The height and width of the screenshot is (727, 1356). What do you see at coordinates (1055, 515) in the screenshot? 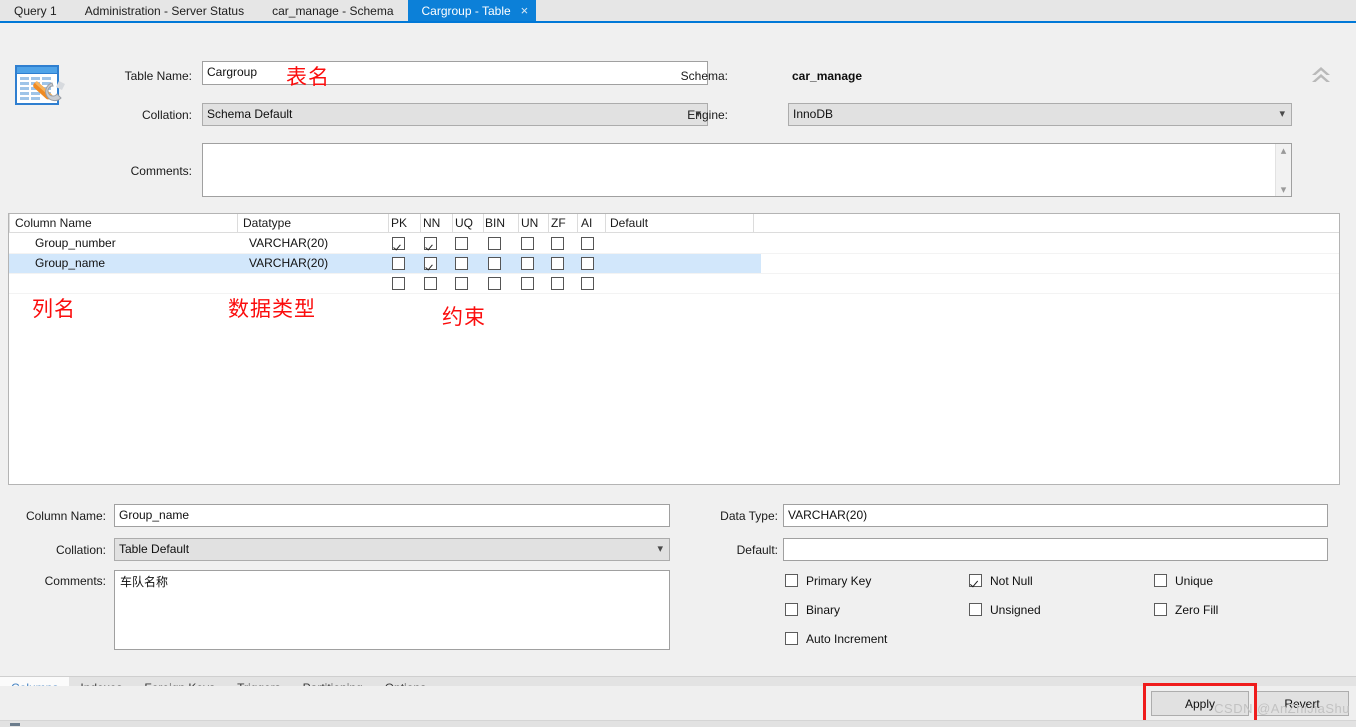
I see `prop-data-type-input: VARCHAR(20)` at bounding box center [1055, 515].